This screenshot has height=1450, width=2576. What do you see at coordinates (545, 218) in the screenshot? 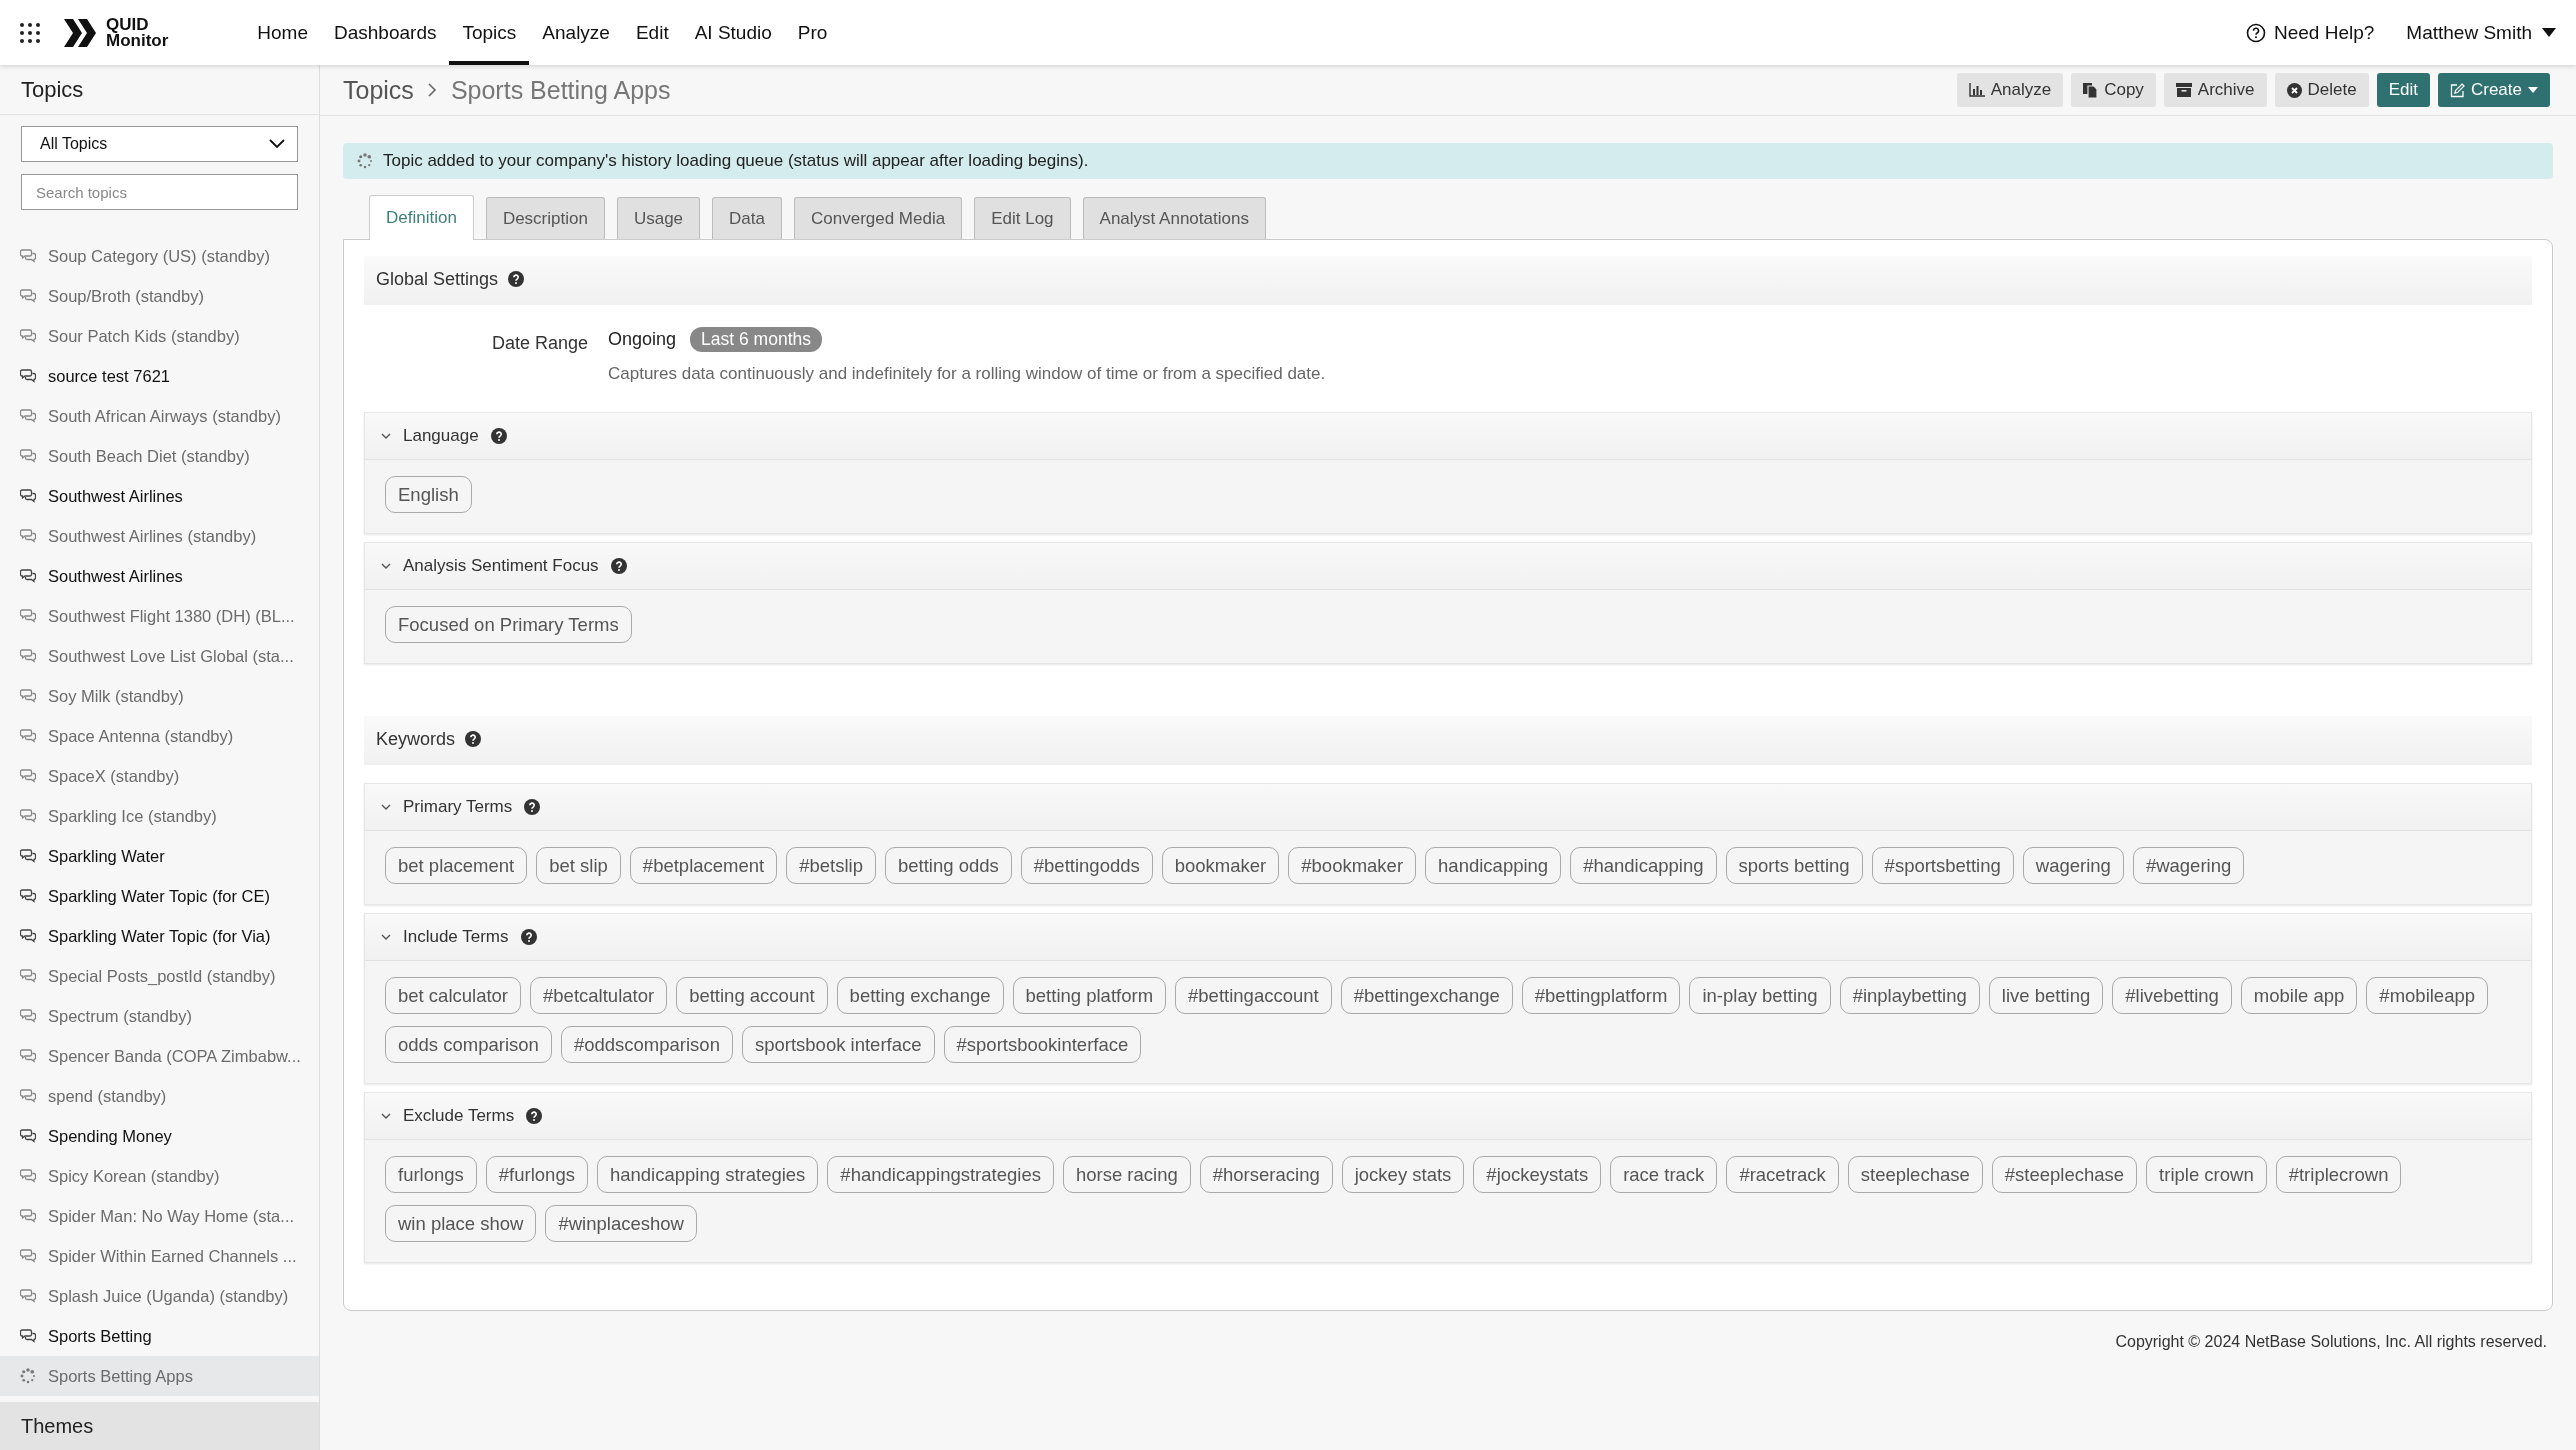
I see `tab: Description` at bounding box center [545, 218].